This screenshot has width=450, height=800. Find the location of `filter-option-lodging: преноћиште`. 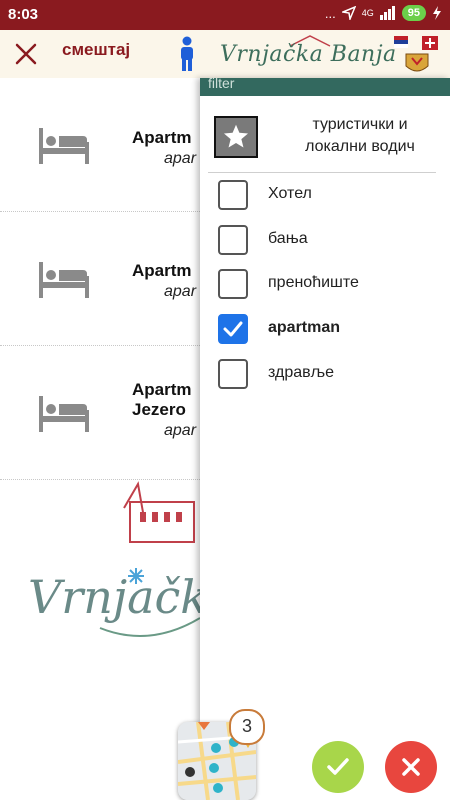

filter-option-lodging: преноћиште is located at coordinates (328, 285).